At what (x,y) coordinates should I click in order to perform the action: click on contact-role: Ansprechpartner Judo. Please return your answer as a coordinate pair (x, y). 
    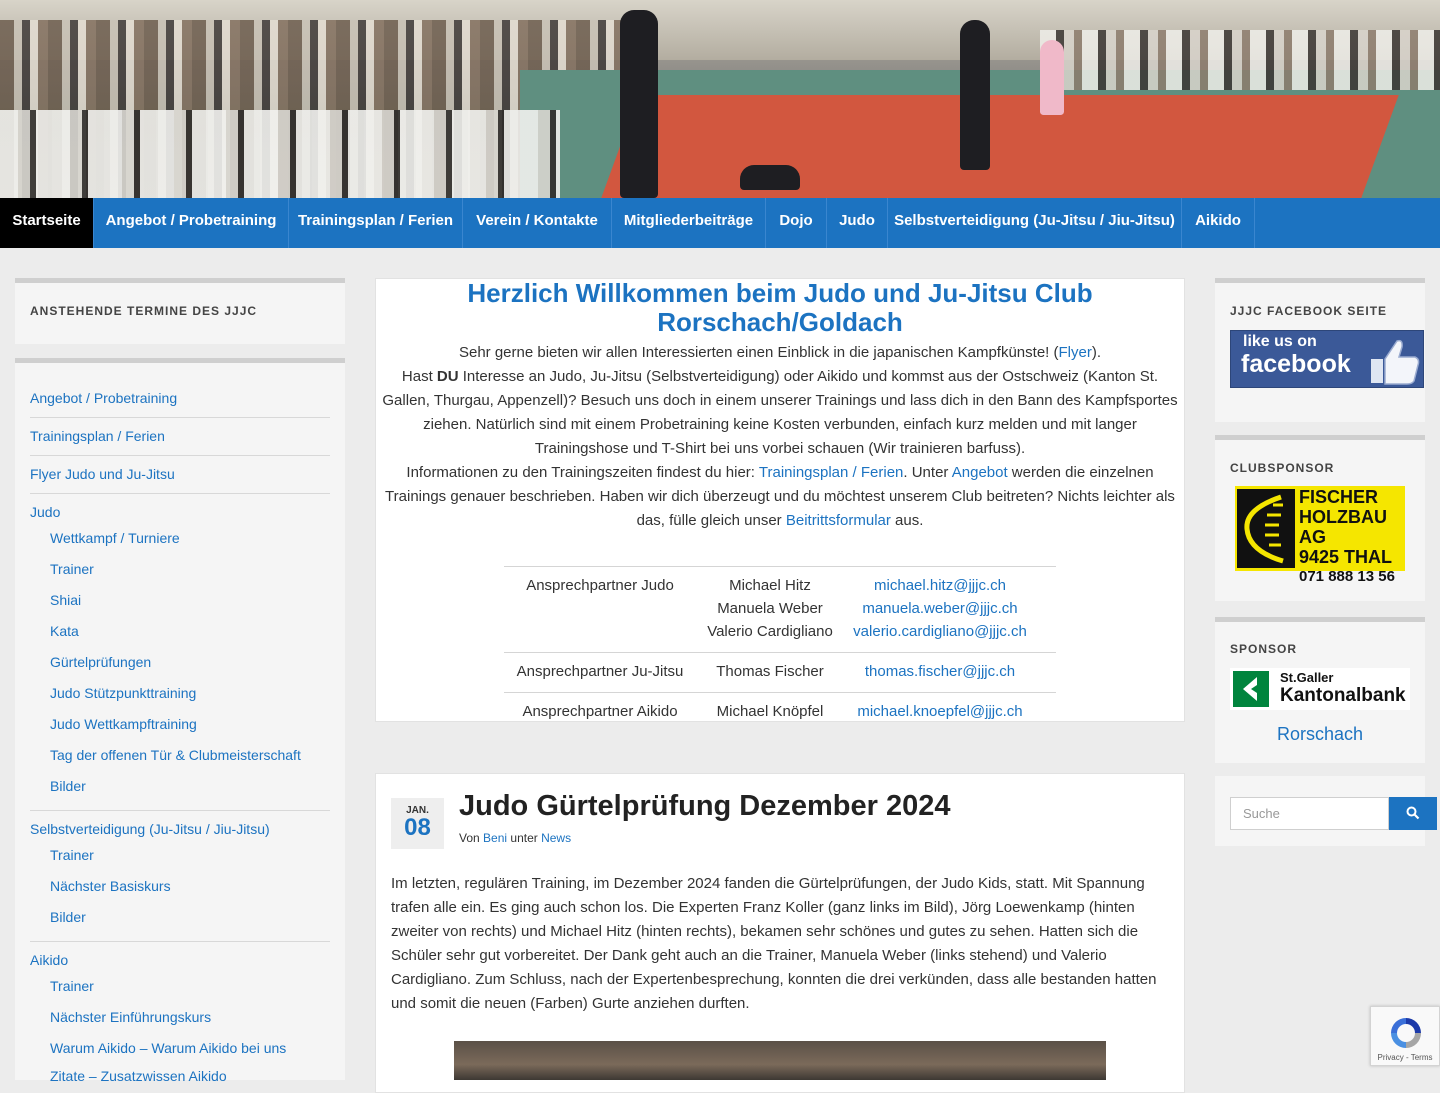
    Looking at the image, I should click on (600, 585).